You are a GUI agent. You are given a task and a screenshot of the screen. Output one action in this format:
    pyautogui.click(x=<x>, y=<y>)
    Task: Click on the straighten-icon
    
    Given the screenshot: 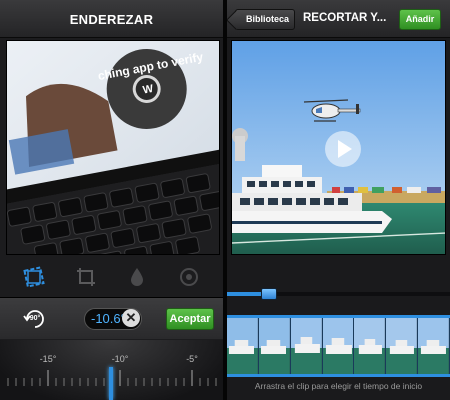 What is the action you would take?
    pyautogui.click(x=34, y=277)
    